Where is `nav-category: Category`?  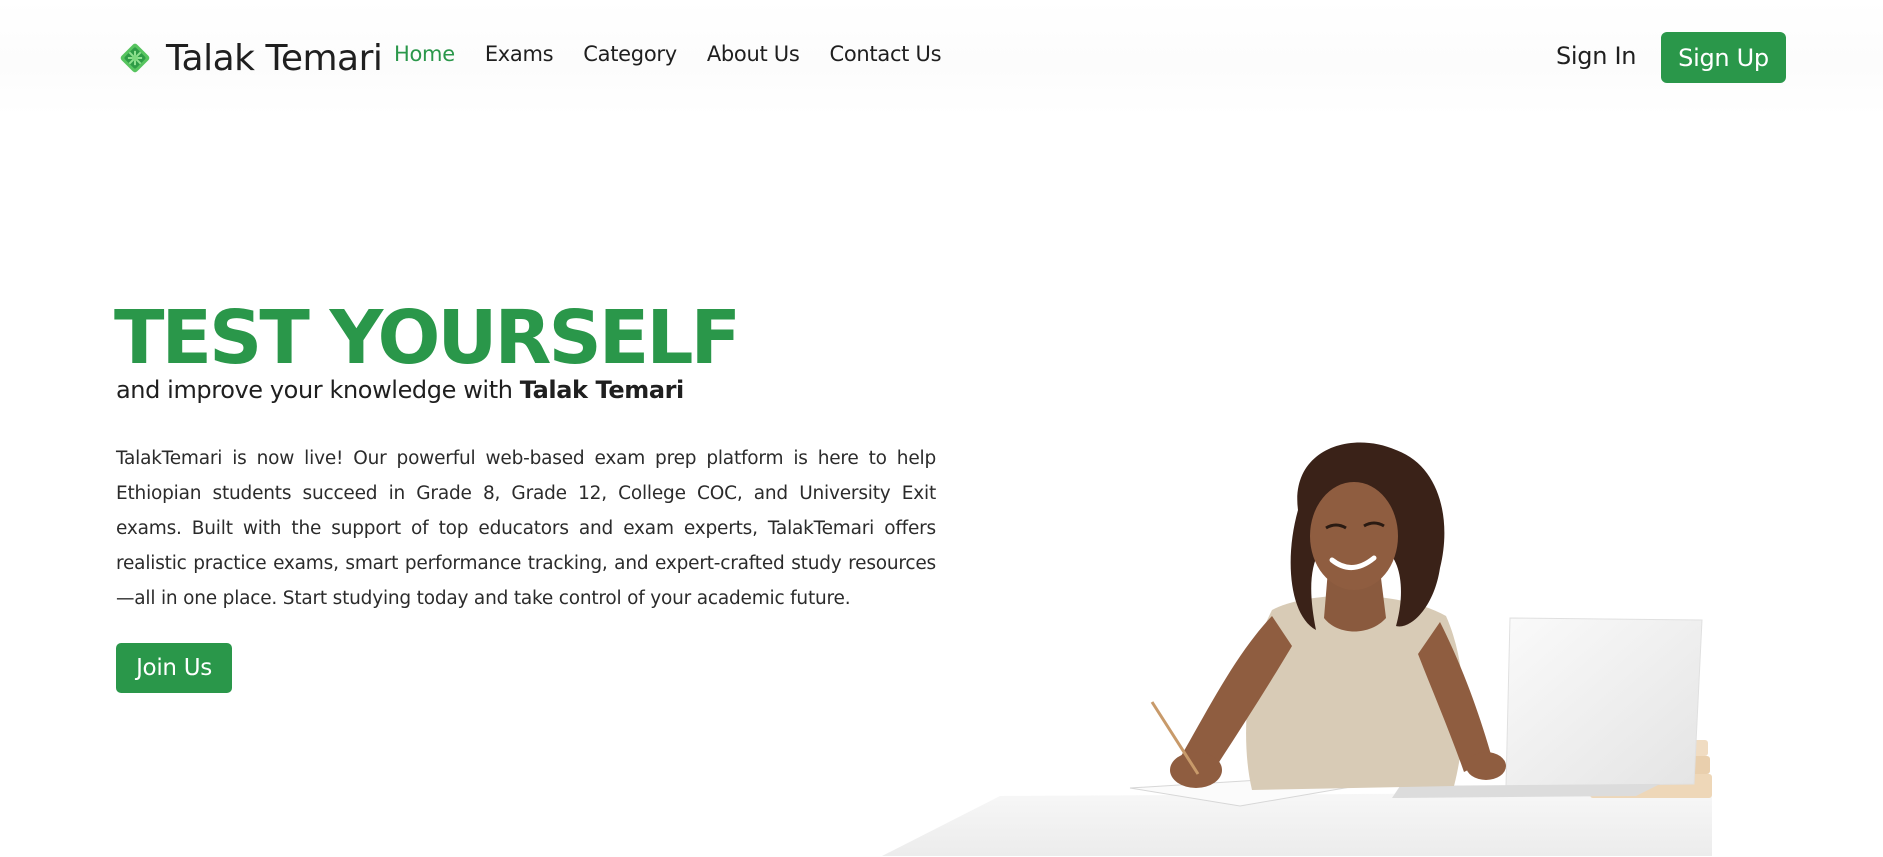
nav-category: Category is located at coordinates (630, 54).